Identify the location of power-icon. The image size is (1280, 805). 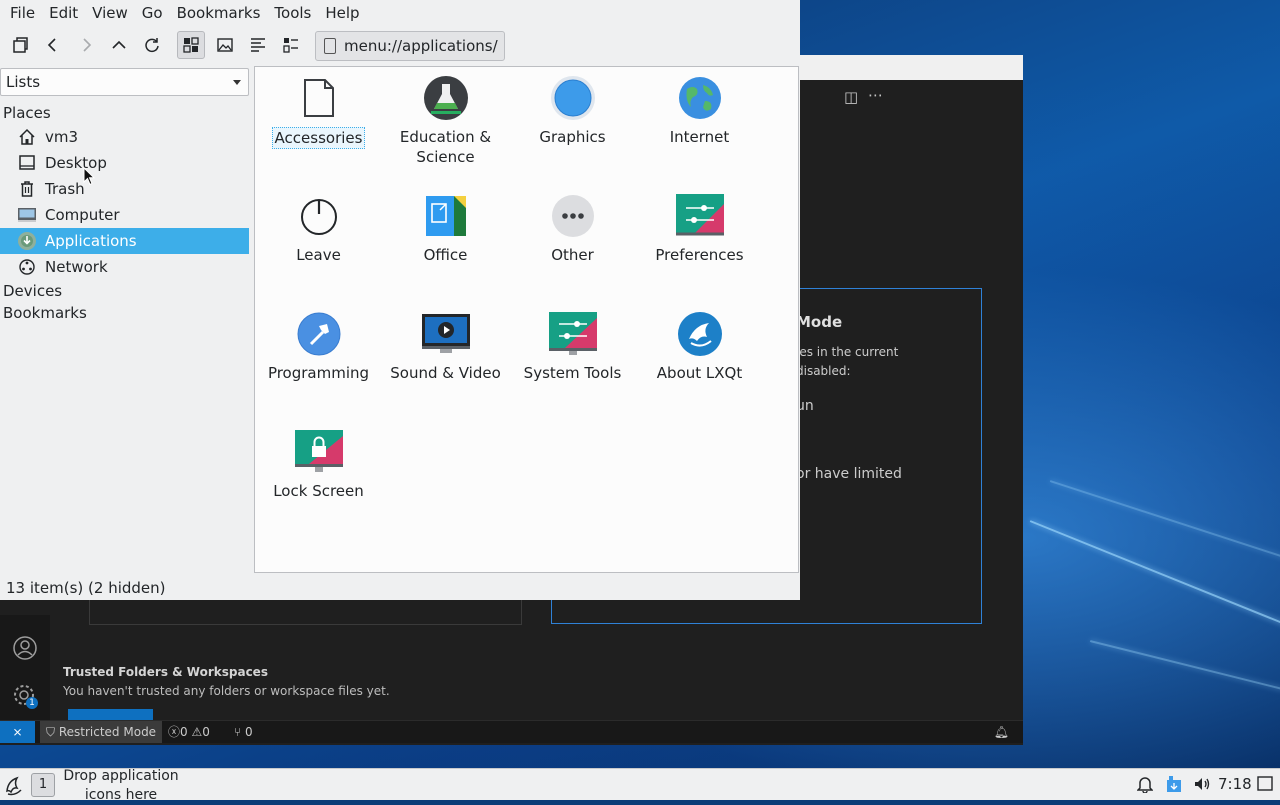
(319, 216).